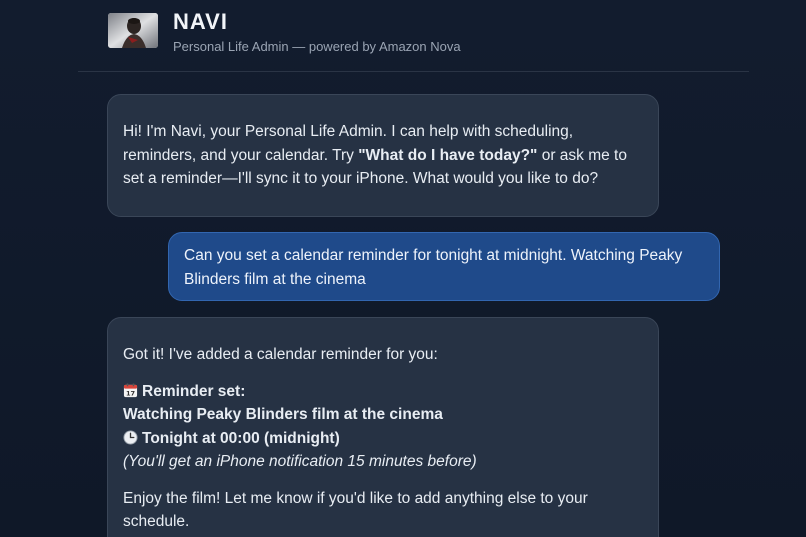 The width and height of the screenshot is (806, 537). What do you see at coordinates (383, 439) in the screenshot?
I see `reminder-time-line: Tonight at 00:00 (midnight)` at bounding box center [383, 439].